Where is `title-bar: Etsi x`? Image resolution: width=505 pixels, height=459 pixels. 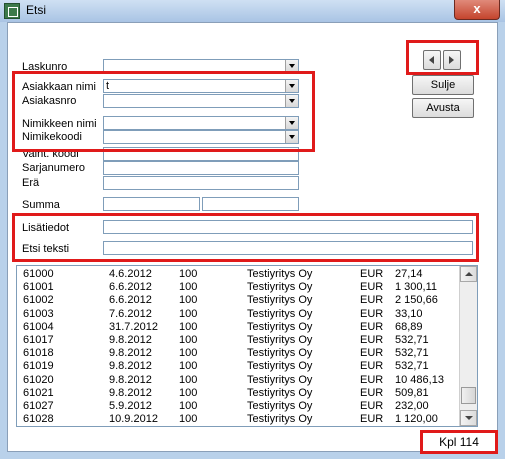
title-bar: Etsi x is located at coordinates (252, 11).